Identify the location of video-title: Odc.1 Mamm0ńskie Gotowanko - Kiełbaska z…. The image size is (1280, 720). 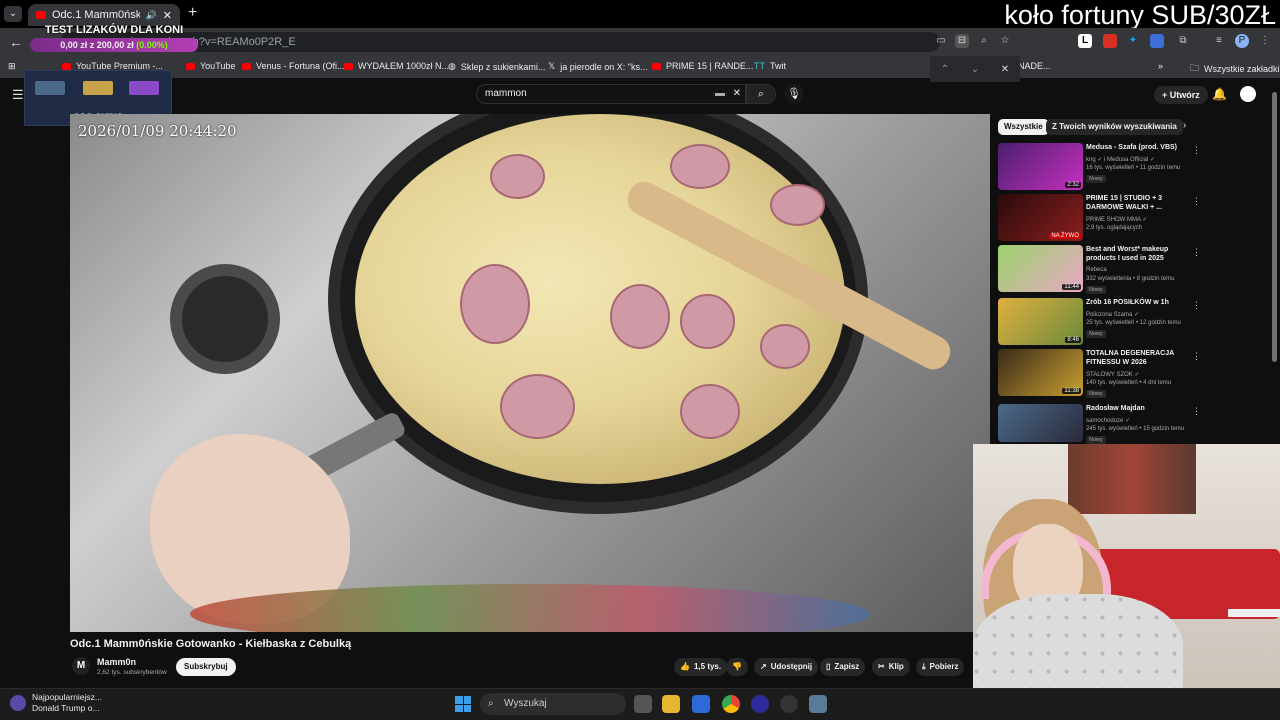
(211, 644).